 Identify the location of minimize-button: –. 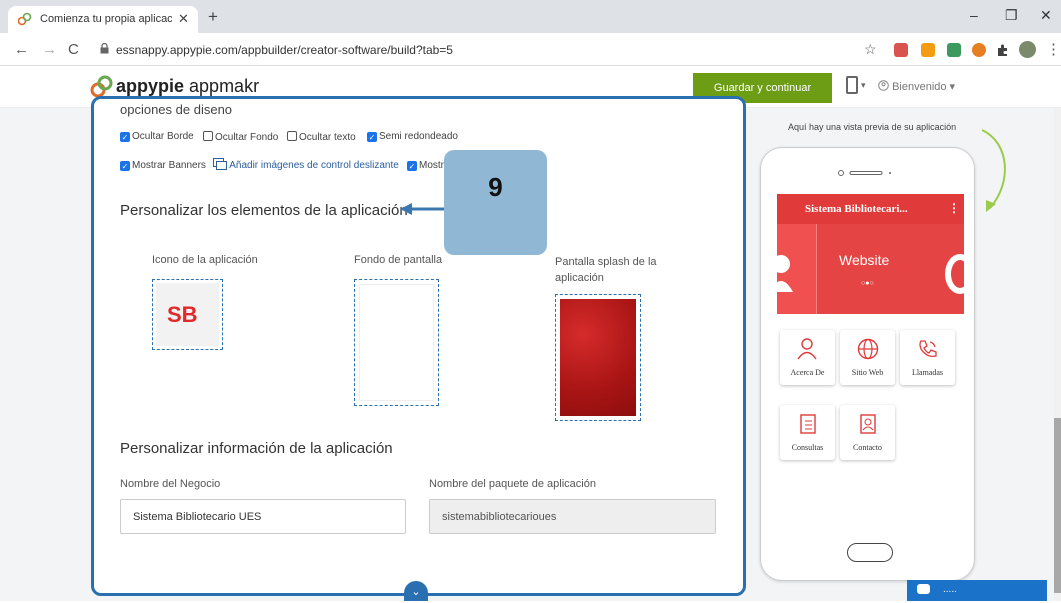
(974, 15).